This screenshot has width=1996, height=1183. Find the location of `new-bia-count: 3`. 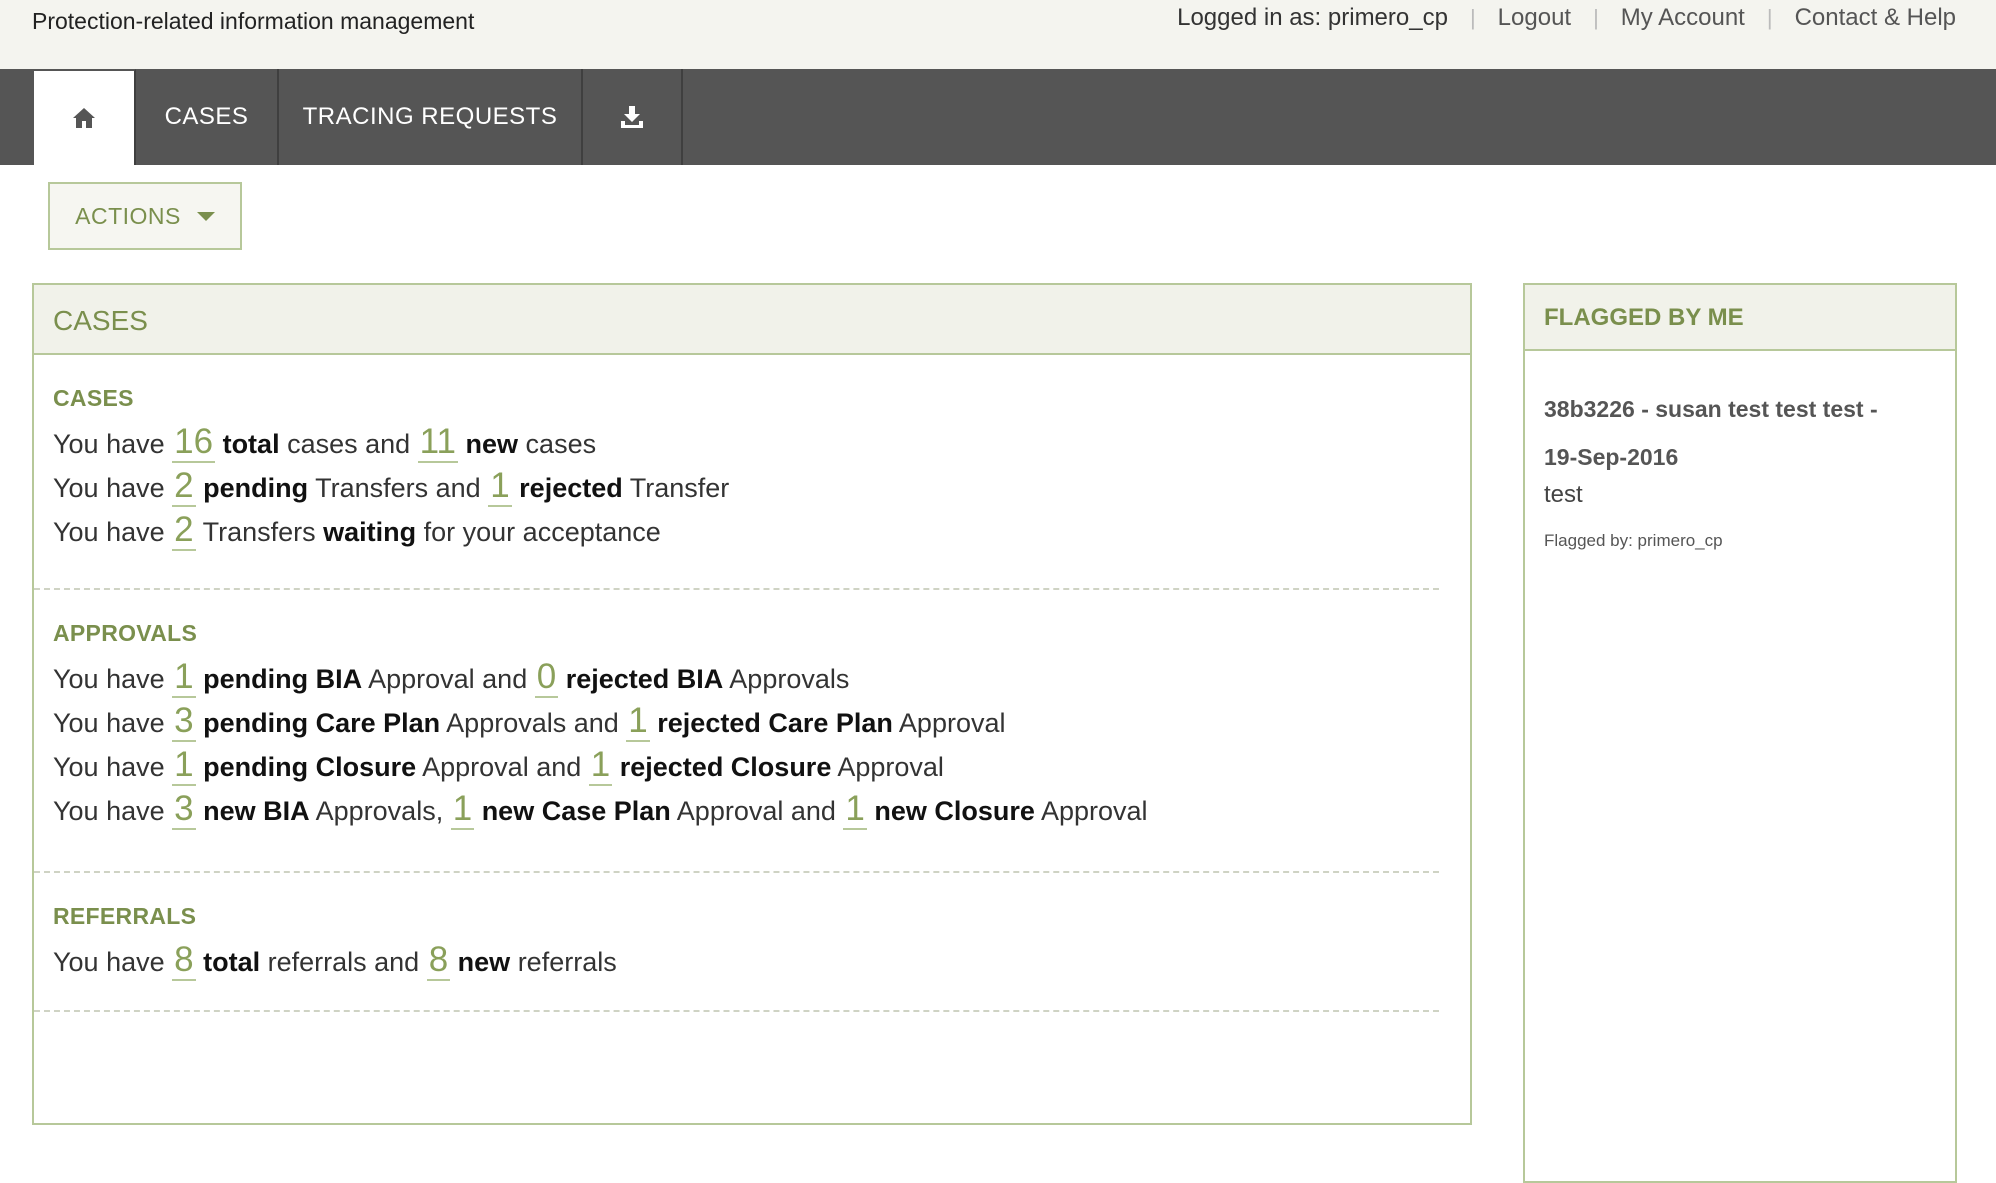

new-bia-count: 3 is located at coordinates (184, 809).